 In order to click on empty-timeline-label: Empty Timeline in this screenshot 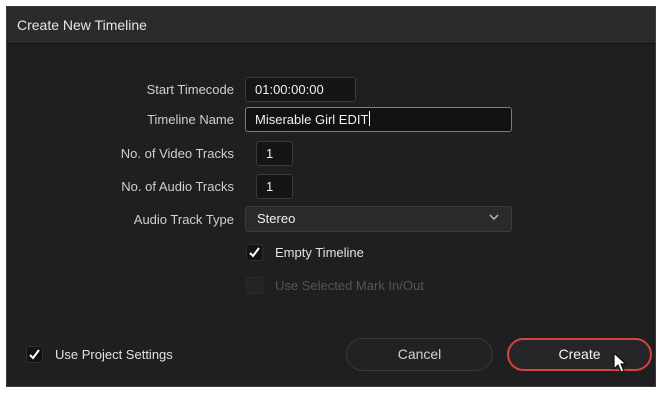, I will do `click(319, 252)`.